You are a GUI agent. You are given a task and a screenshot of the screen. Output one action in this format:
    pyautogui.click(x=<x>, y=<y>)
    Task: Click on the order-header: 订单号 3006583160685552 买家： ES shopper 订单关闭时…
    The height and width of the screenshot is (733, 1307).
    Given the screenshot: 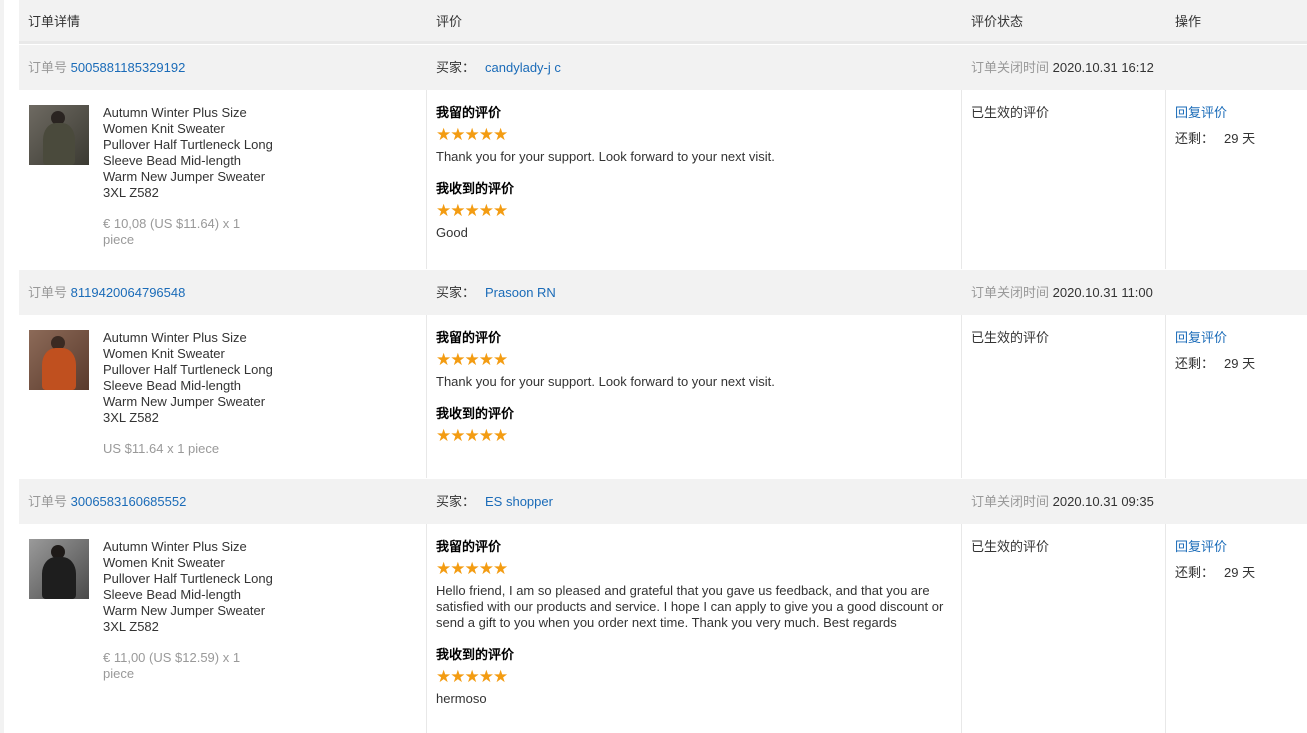 What is the action you would take?
    pyautogui.click(x=663, y=501)
    